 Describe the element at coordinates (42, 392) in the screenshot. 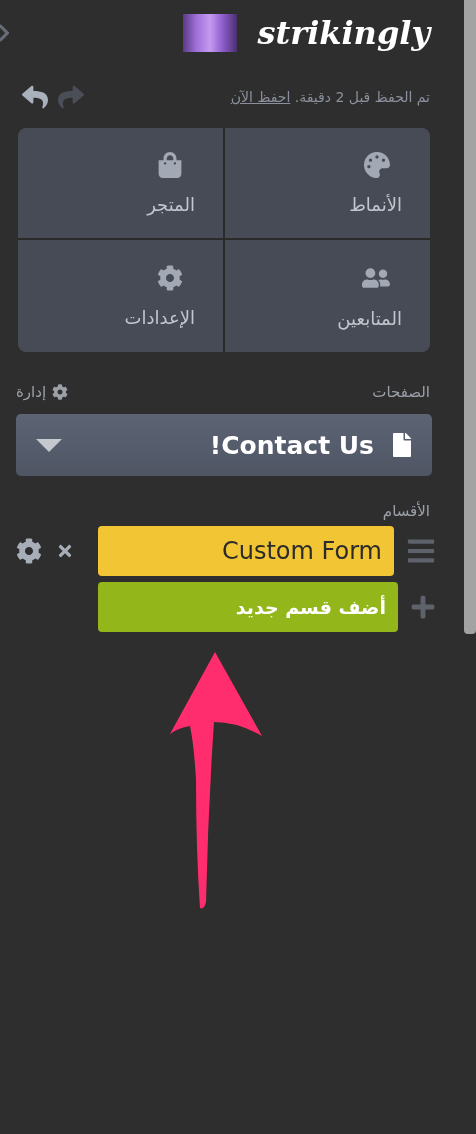

I see `manage-link: إدارة` at that location.